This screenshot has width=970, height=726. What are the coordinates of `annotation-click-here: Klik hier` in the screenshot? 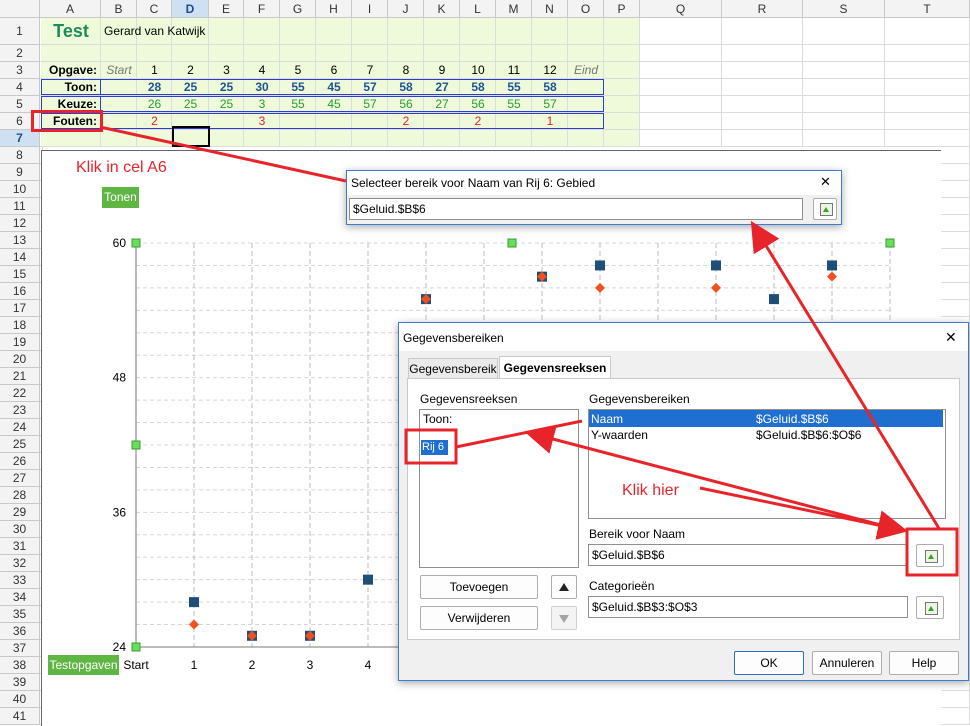 It's located at (650, 490).